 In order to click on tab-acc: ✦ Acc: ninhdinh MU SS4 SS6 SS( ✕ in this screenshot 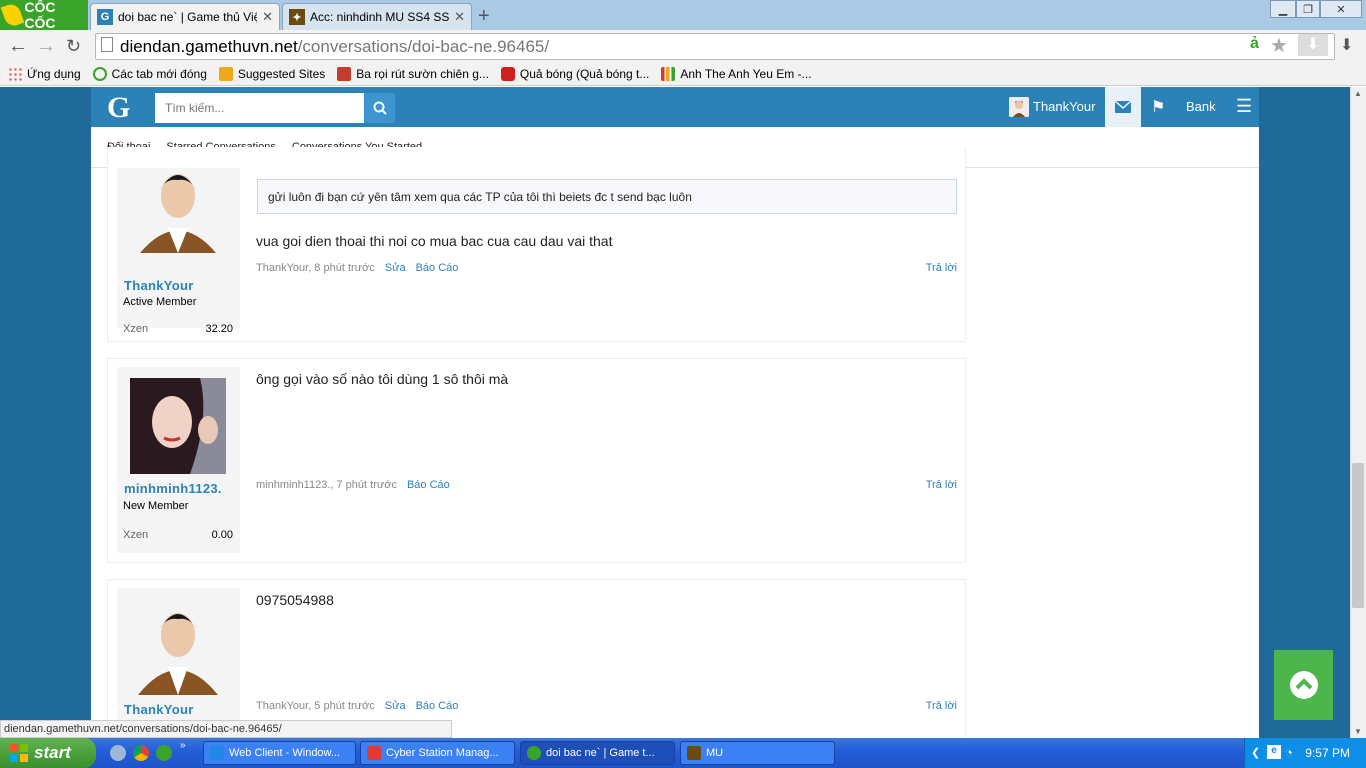, I will do `click(377, 16)`.